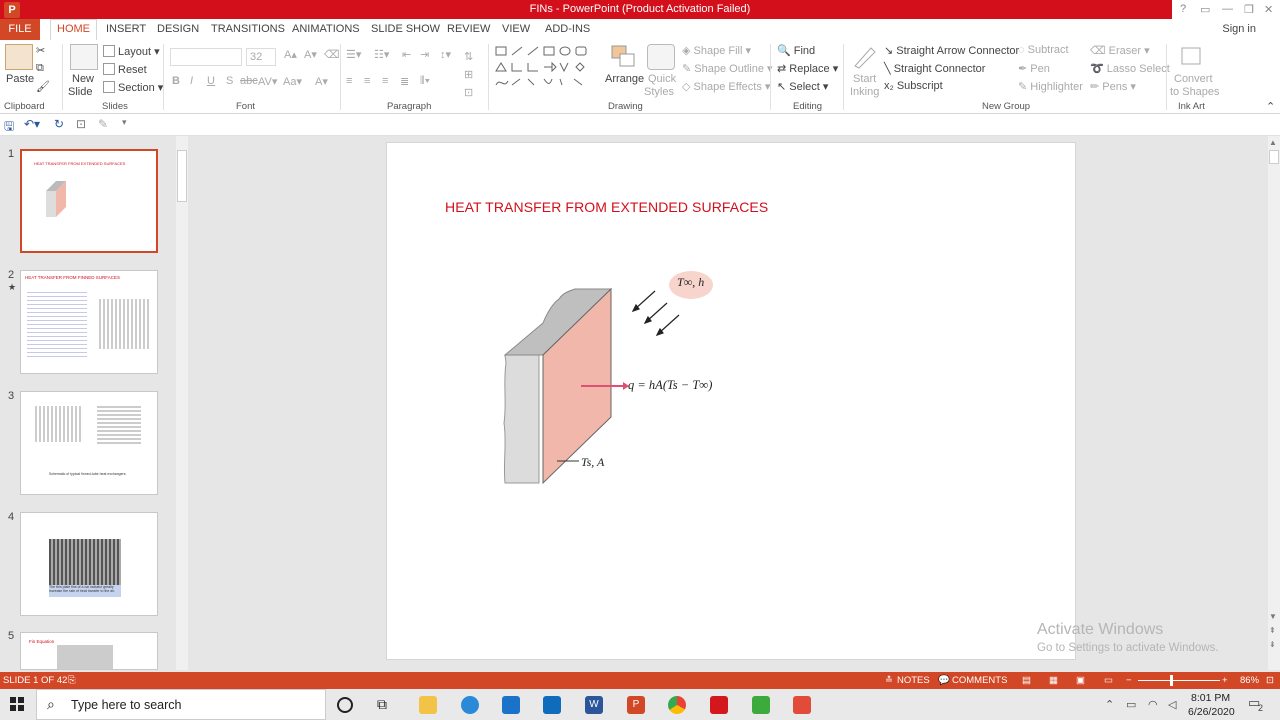 This screenshot has height=720, width=1280. Describe the element at coordinates (89, 651) in the screenshot. I see `slide-thumbnail-5: Fin Equation` at that location.